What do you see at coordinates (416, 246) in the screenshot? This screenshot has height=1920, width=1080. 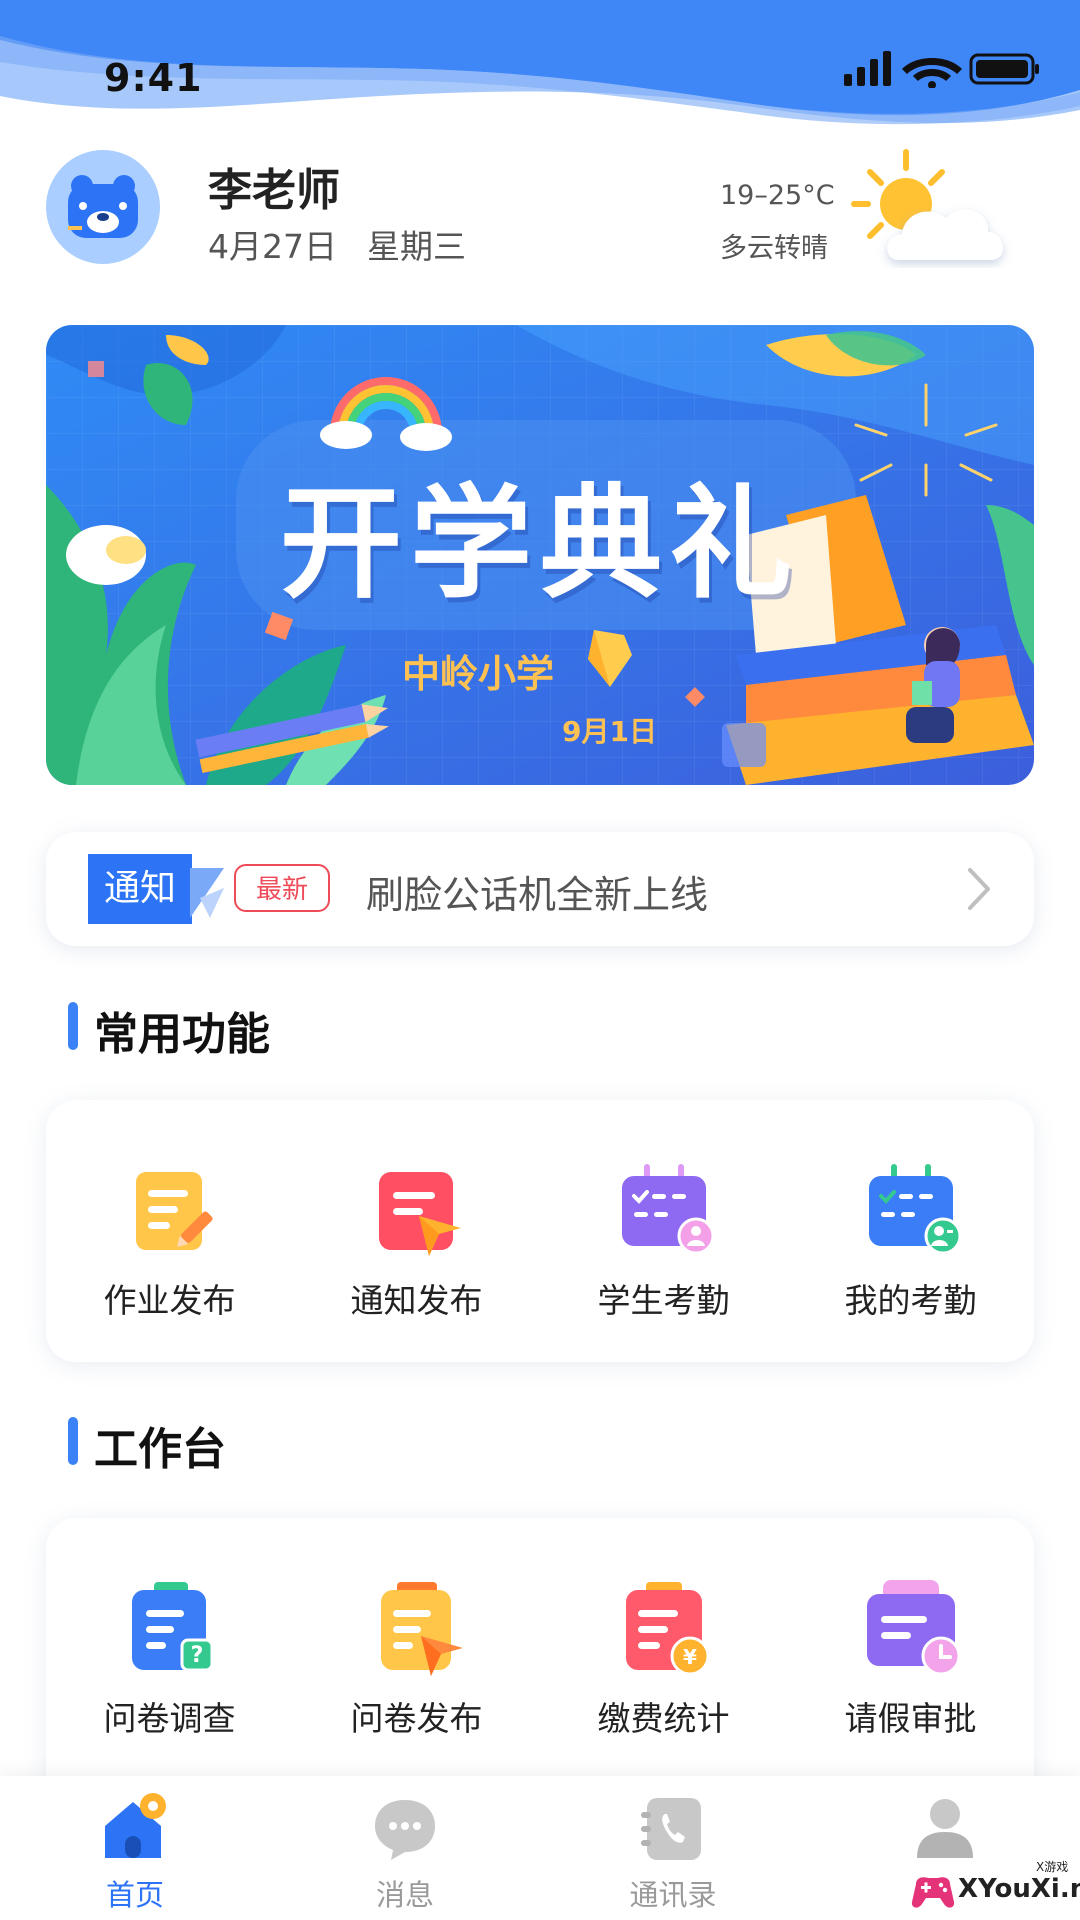 I see `weekday: 星期三` at bounding box center [416, 246].